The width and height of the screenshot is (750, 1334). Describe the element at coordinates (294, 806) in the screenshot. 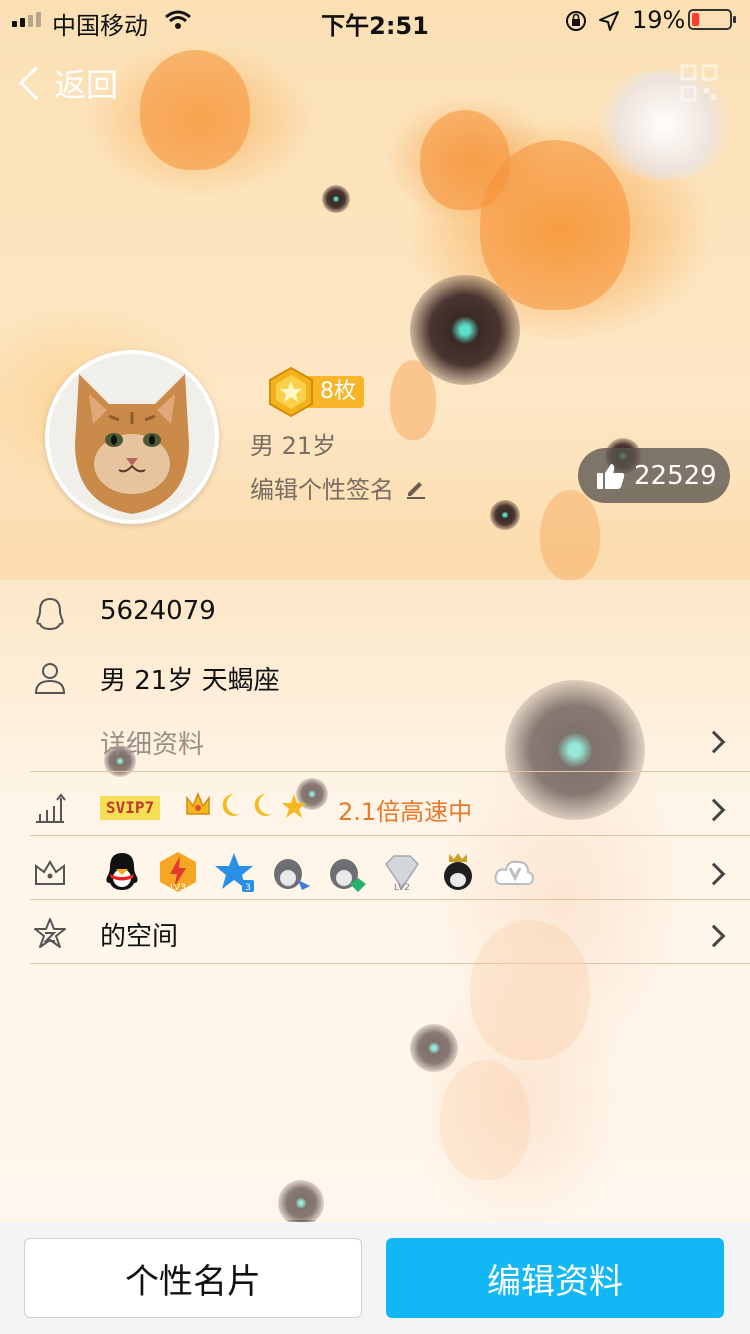

I see `star-icon` at that location.